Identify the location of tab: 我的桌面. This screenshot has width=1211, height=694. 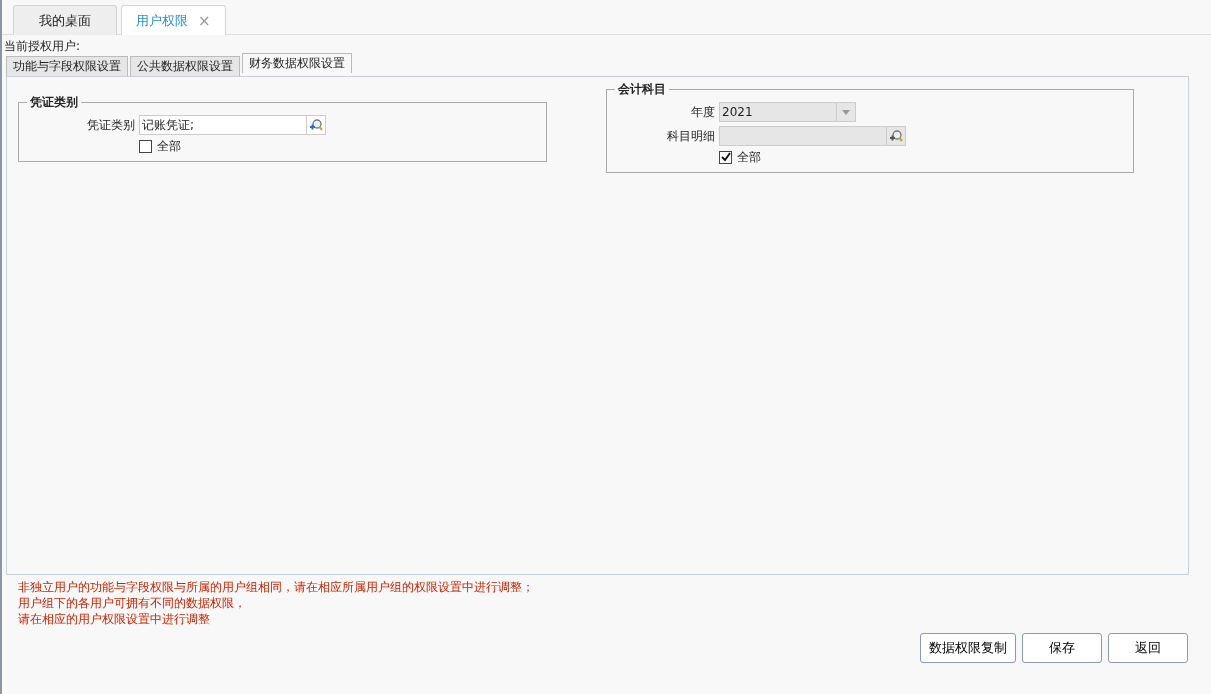
(65, 20).